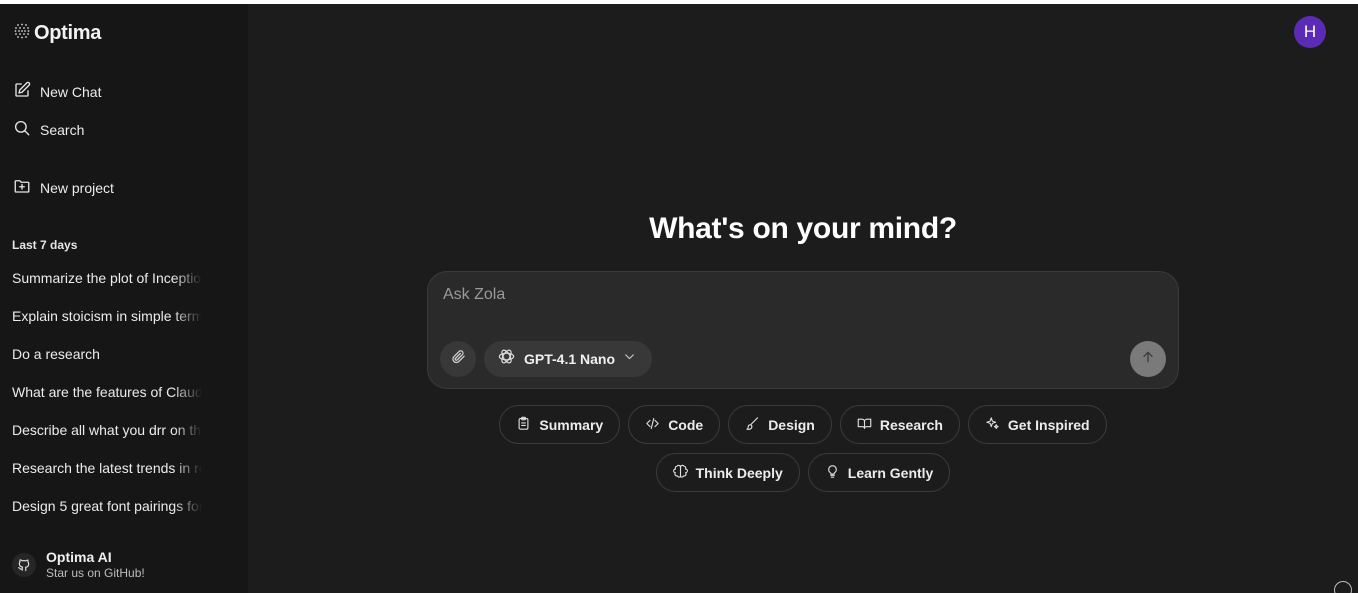 Image resolution: width=1358 pixels, height=593 pixels. What do you see at coordinates (506, 359) in the screenshot?
I see `openai-icon` at bounding box center [506, 359].